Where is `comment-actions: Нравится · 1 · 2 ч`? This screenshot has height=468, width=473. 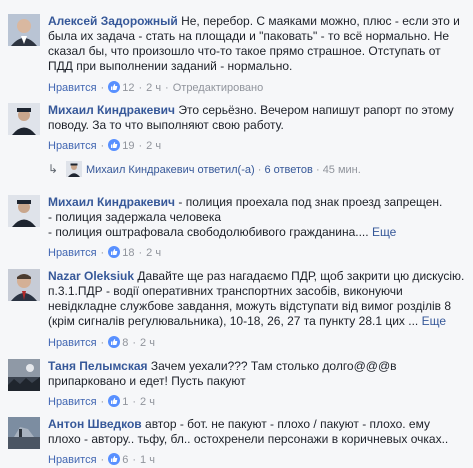
comment-actions: Нравится · 1 · 2 ч is located at coordinates (101, 401).